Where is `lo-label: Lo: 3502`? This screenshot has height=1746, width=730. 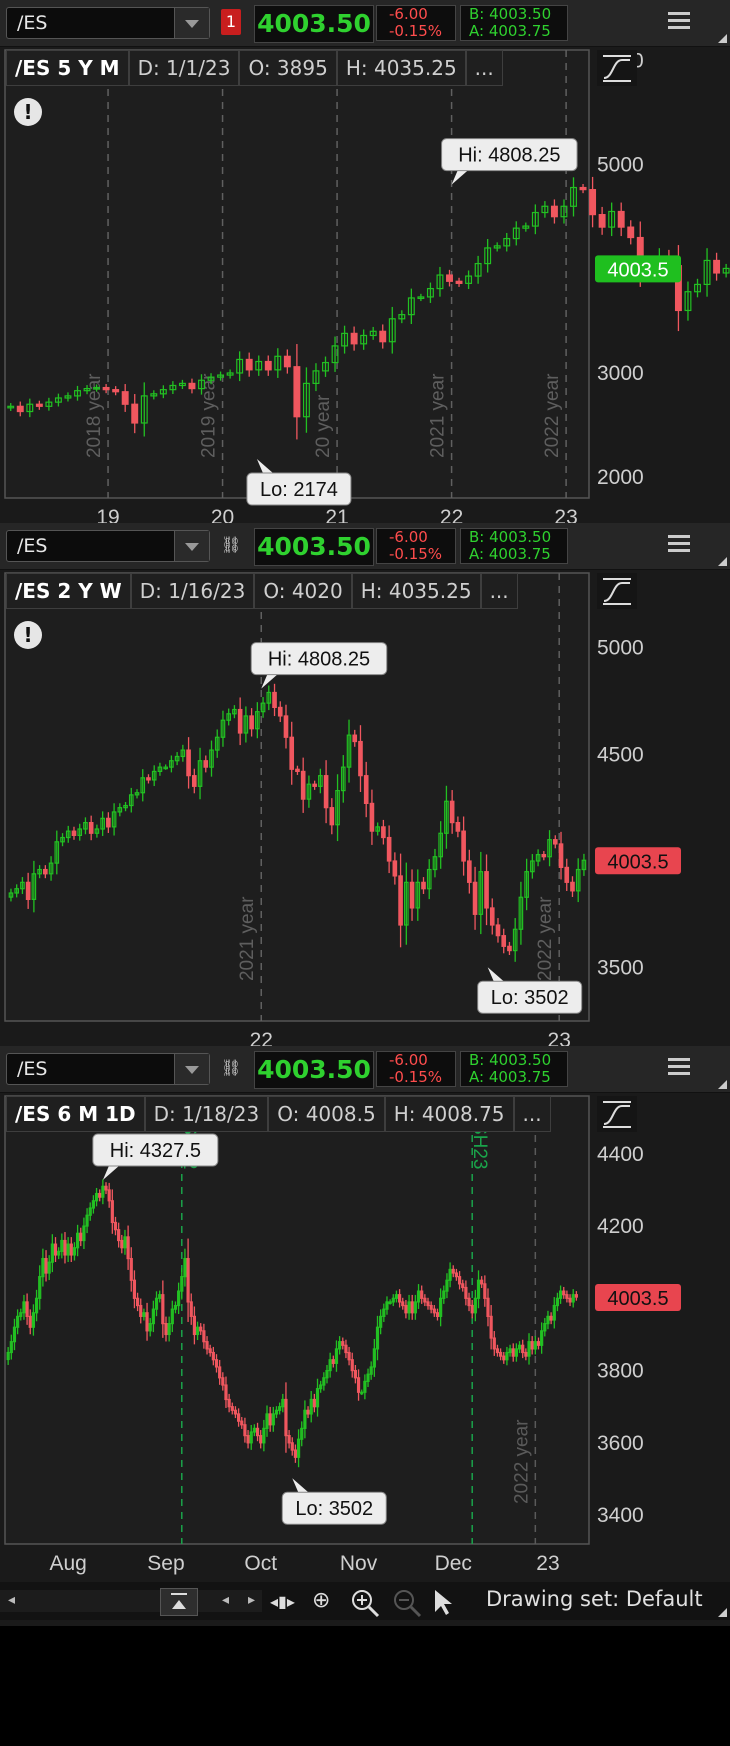 lo-label: Lo: 3502 is located at coordinates (530, 998).